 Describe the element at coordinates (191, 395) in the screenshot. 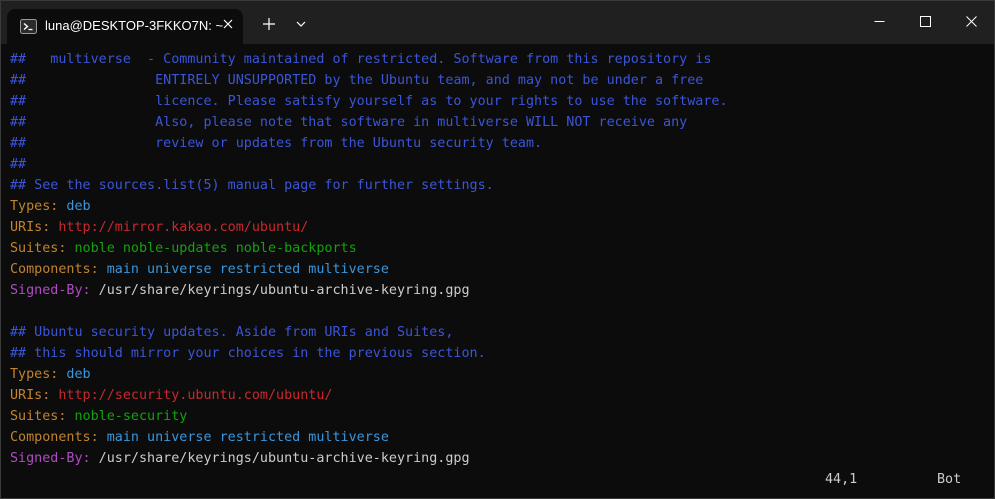

I see `terminal-text-segment: http://security.ubuntu.com/ubuntu/` at that location.